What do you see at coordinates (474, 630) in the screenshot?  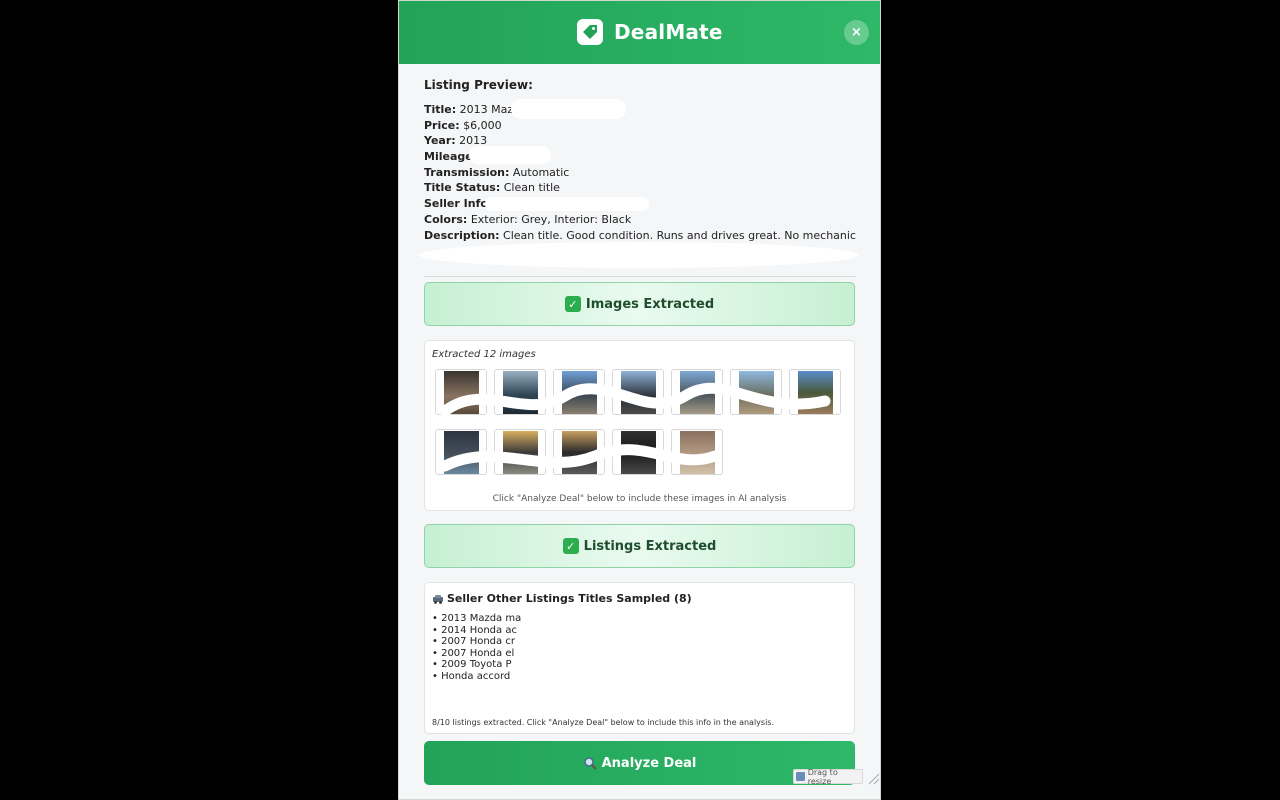 I see `list-item: • 2014 Honda ac` at bounding box center [474, 630].